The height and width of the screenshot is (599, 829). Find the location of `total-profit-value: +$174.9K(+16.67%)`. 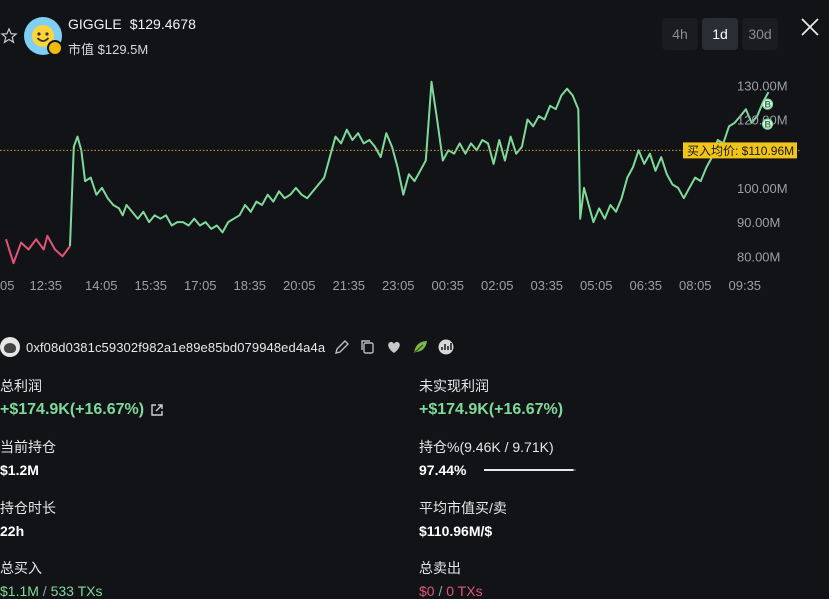

total-profit-value: +$174.9K(+16.67%) is located at coordinates (82, 410).